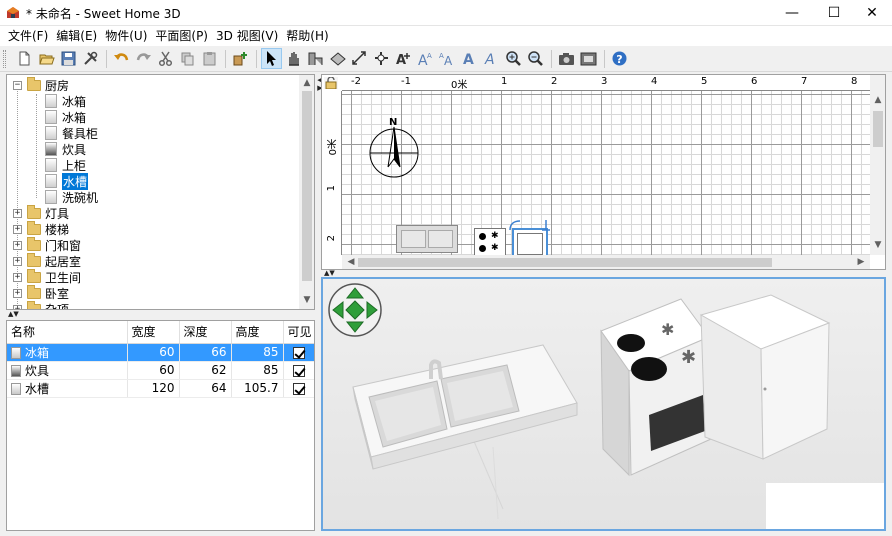  What do you see at coordinates (106, 58) in the screenshot?
I see `toolbar-separator` at bounding box center [106, 58].